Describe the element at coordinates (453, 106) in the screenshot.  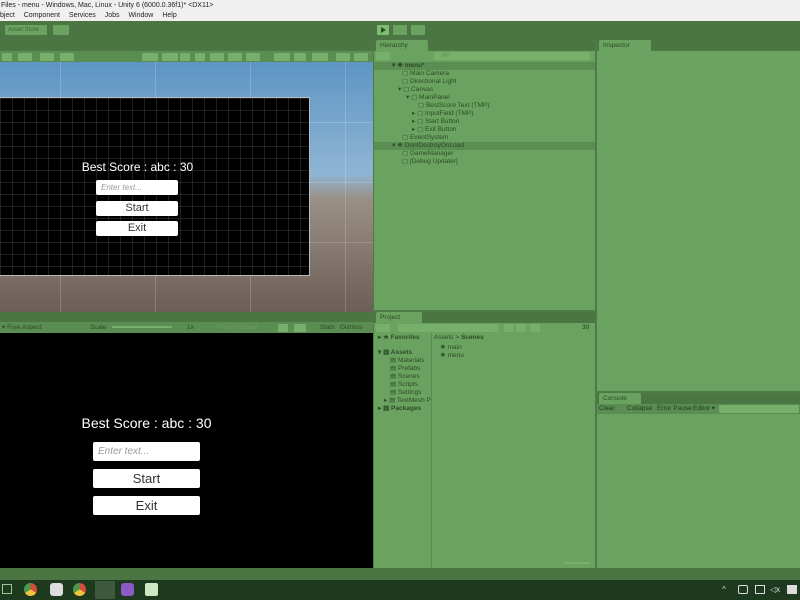
I see `hierarchy-item: ▢ BestScore Text (TMP)` at that location.